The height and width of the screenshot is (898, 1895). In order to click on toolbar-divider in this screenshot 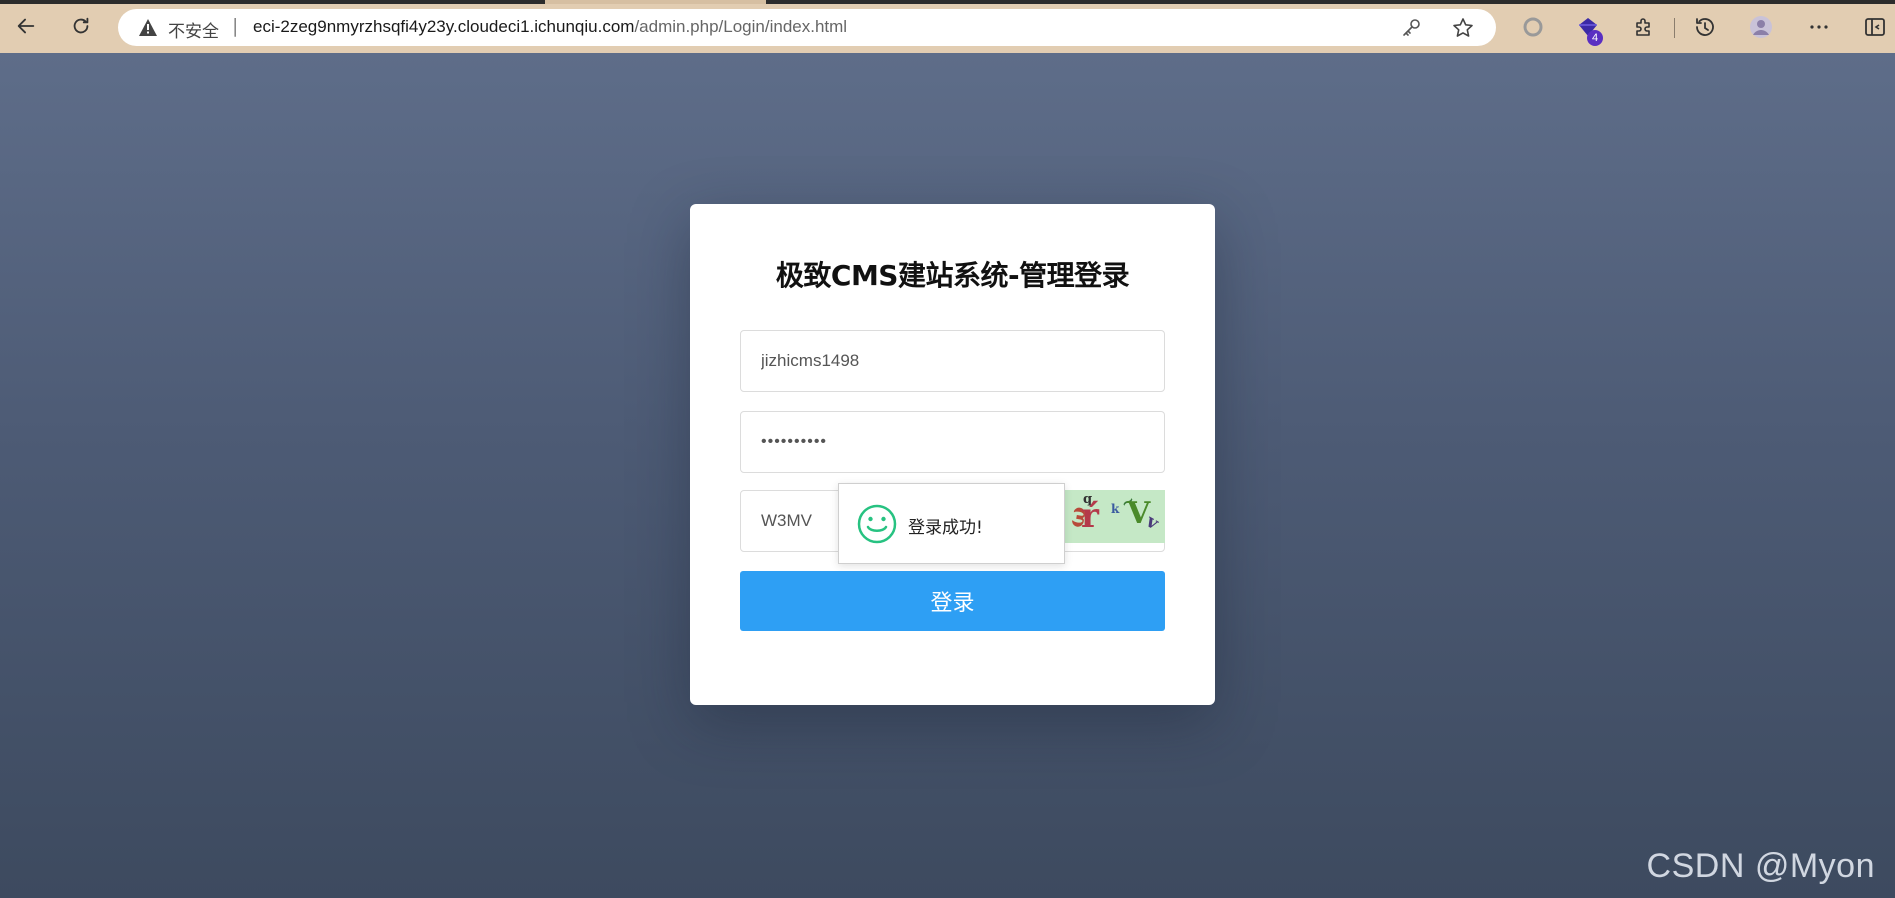, I will do `click(1674, 28)`.